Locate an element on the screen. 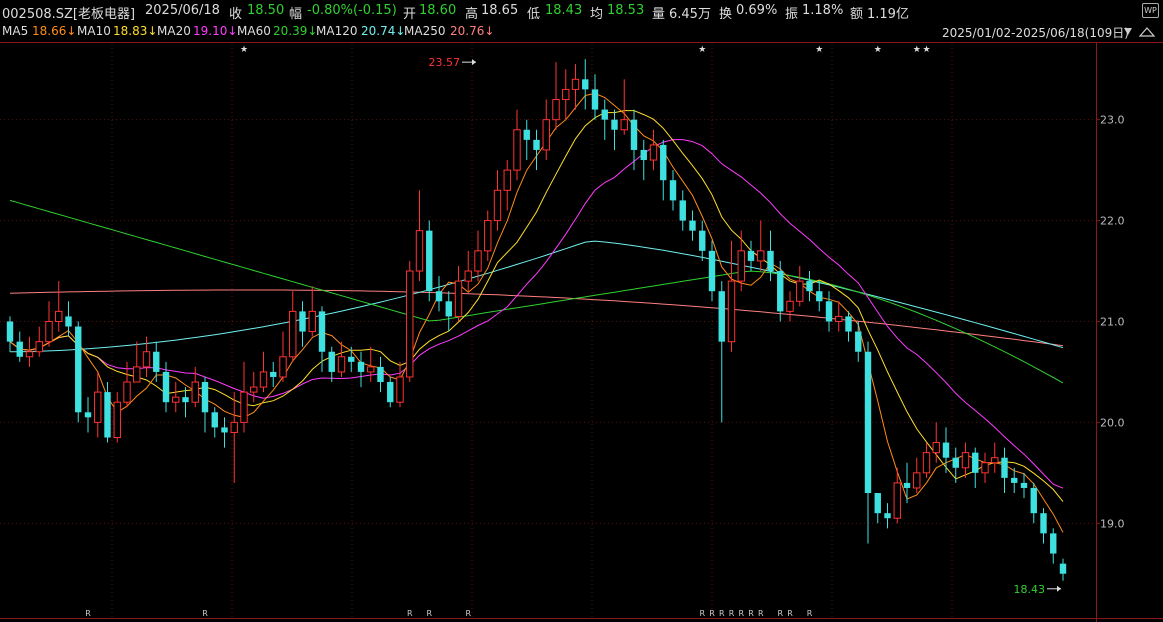  r-marker-5: R is located at coordinates (702, 613).